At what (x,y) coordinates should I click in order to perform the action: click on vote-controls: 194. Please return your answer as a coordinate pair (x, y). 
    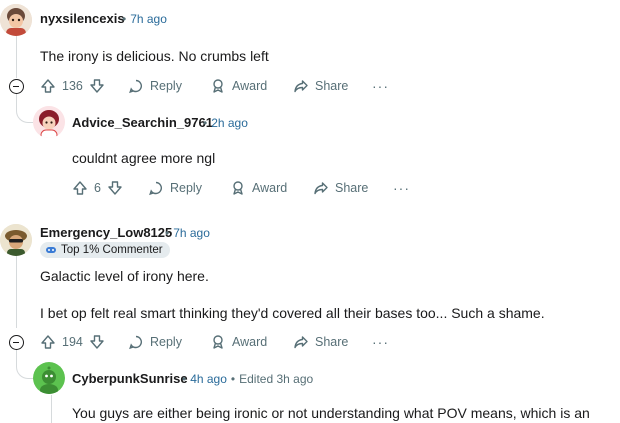
    Looking at the image, I should click on (72, 342).